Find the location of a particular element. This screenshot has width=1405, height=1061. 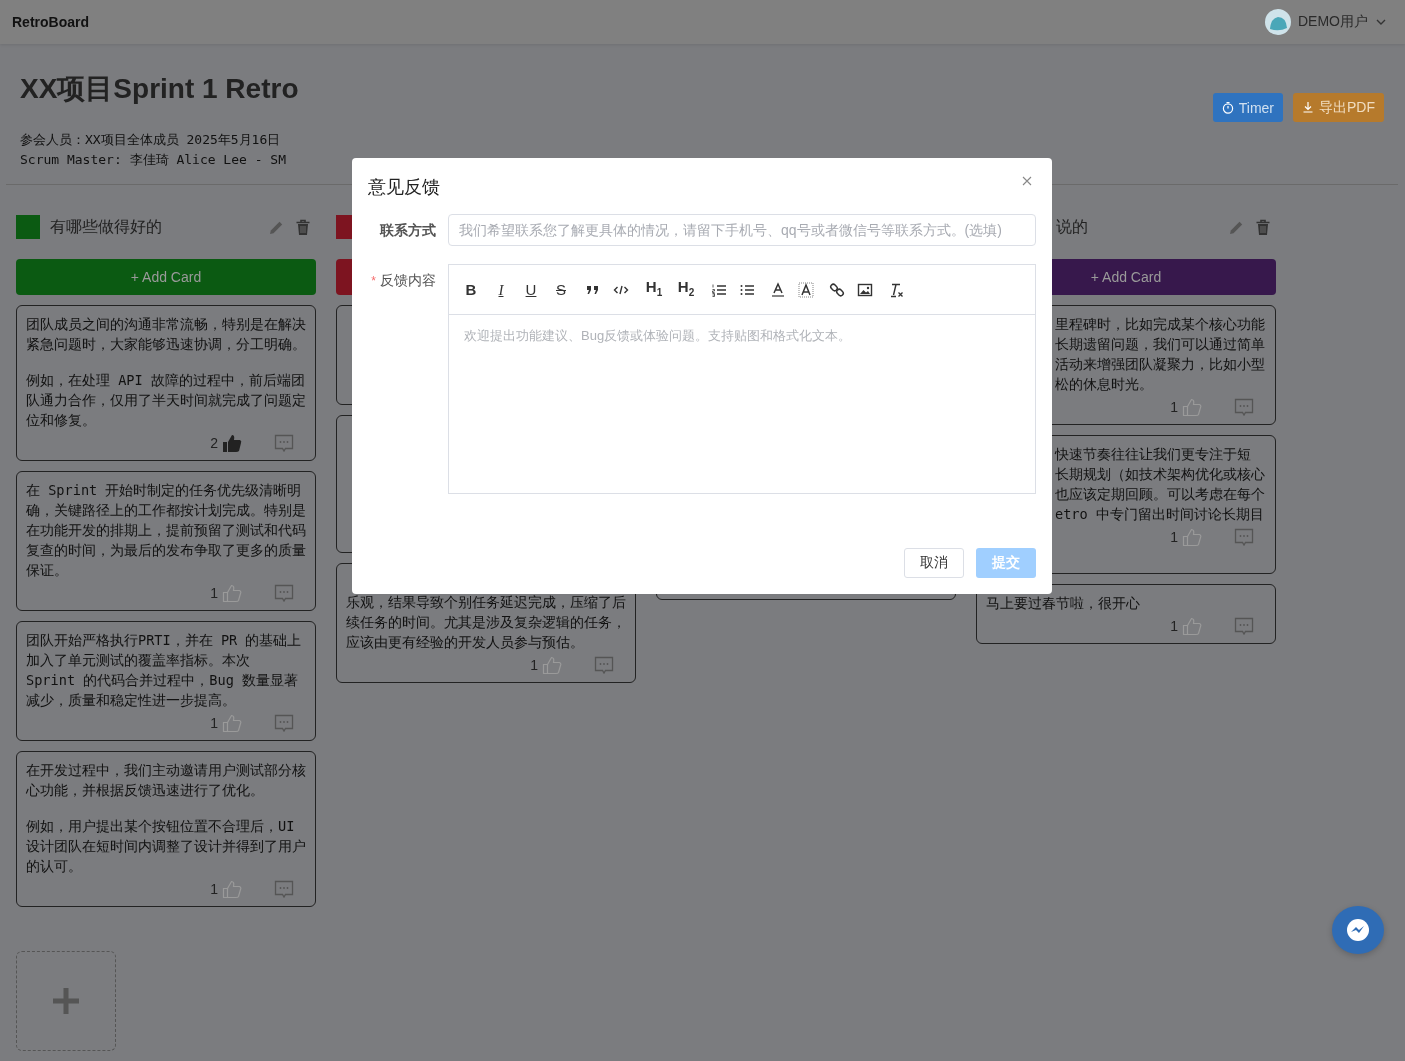

like-count: 2 is located at coordinates (214, 443).